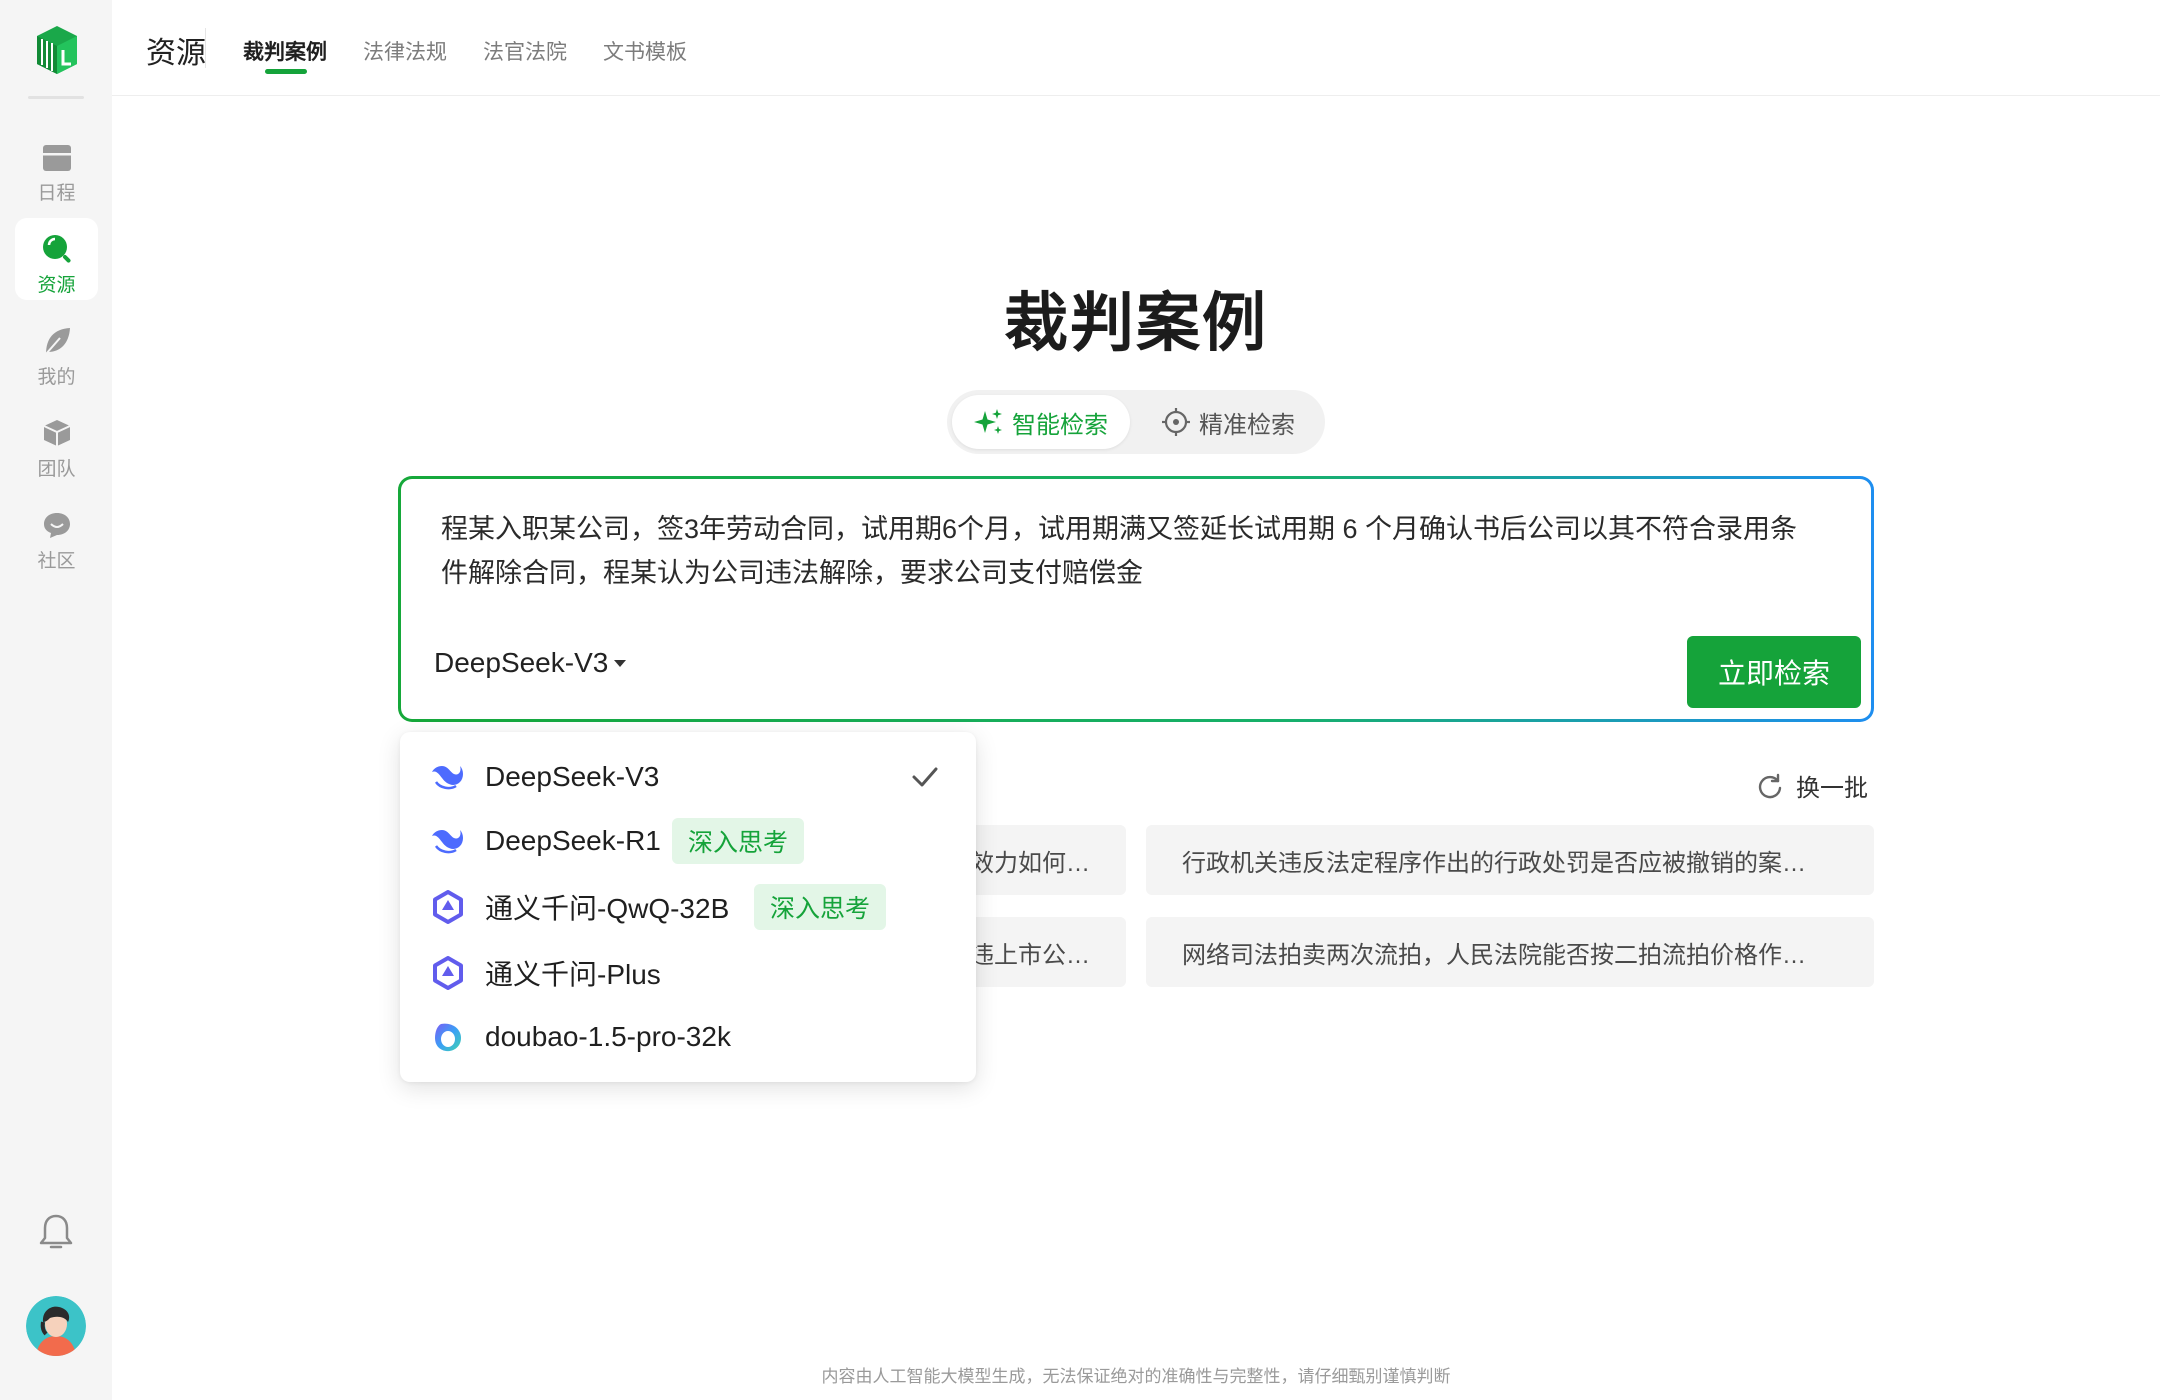 The image size is (2160, 1400). Describe the element at coordinates (56, 1232) in the screenshot. I see `bell-icon` at that location.